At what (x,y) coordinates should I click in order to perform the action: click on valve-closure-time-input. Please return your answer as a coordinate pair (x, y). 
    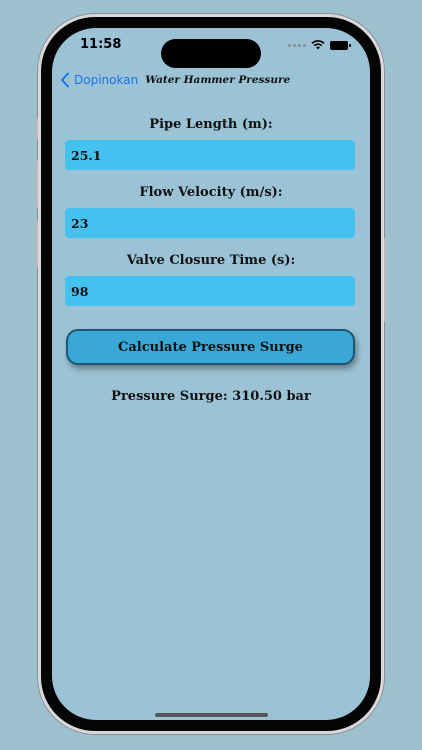
    Looking at the image, I should click on (210, 291).